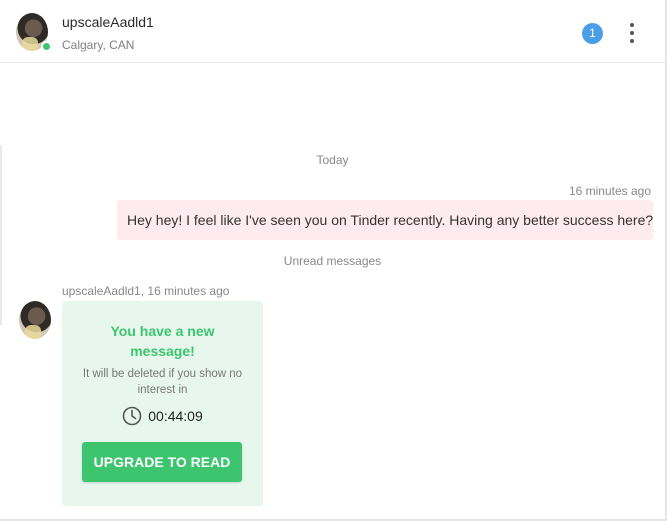  What do you see at coordinates (46, 46) in the screenshot?
I see `online-status-dot` at bounding box center [46, 46].